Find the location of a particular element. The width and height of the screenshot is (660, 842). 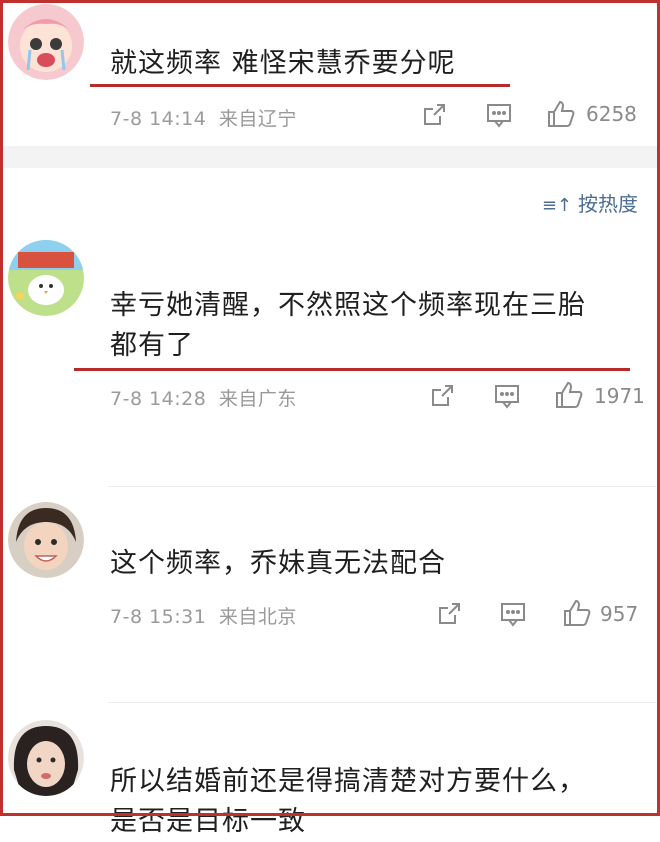

like-count: 1971 is located at coordinates (619, 396).